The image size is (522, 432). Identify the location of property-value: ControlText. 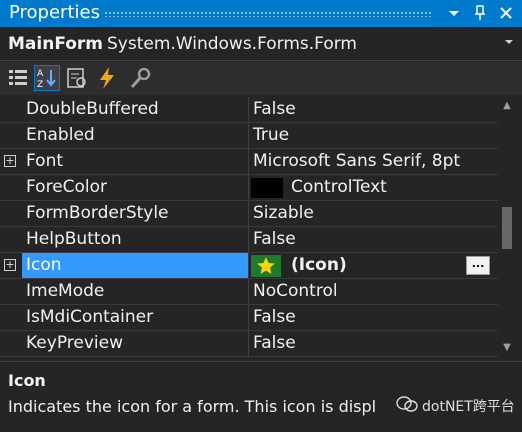
(373, 187).